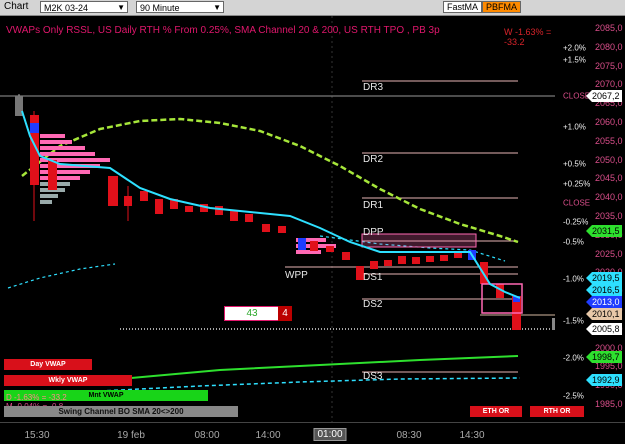 The image size is (625, 444). I want to click on price-tag-close: 2005,8, so click(604, 329).